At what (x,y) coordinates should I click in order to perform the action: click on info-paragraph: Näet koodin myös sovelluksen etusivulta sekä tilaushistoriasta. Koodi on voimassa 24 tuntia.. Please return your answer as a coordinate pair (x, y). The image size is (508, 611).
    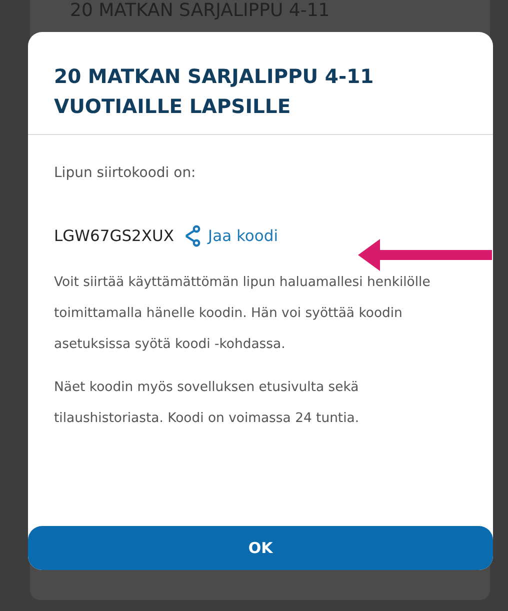
    Looking at the image, I should click on (207, 403).